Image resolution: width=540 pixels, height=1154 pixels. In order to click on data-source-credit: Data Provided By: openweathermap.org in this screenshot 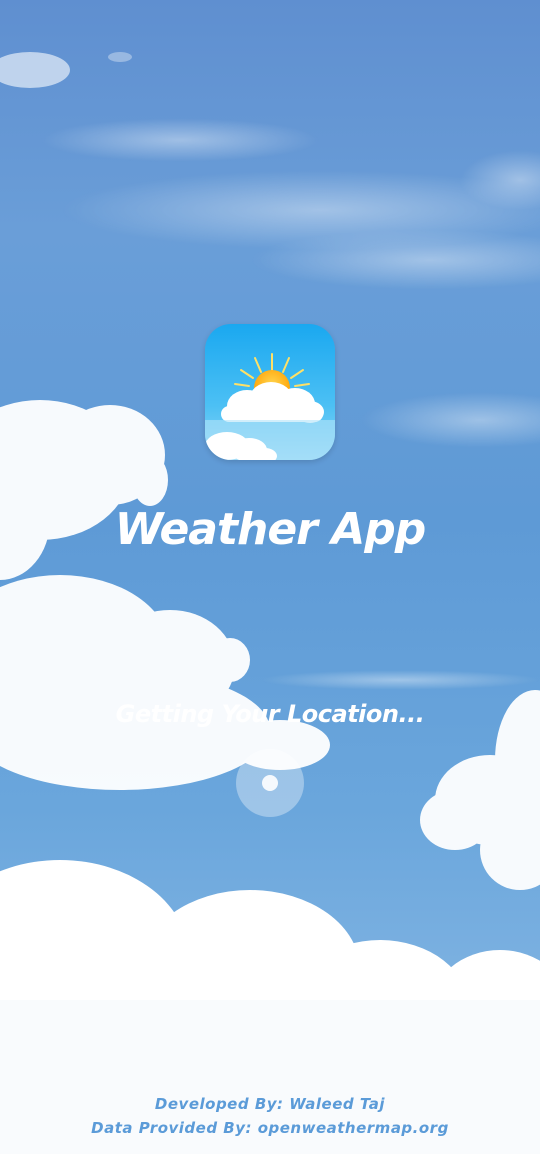, I will do `click(270, 1128)`.